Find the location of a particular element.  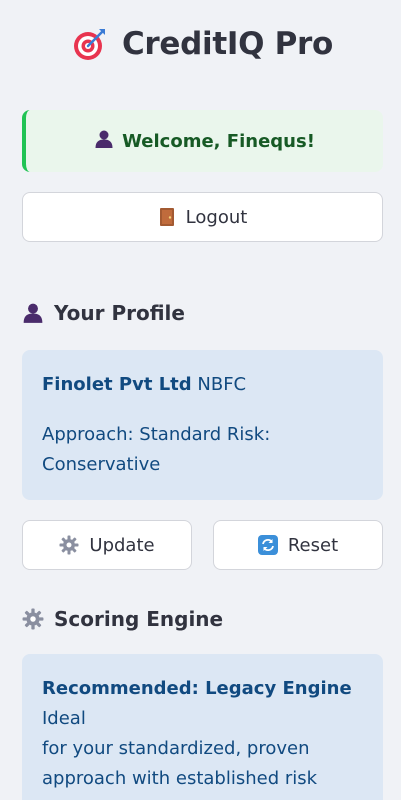

welcome-banner: Welcome, Finequs! is located at coordinates (202, 141).